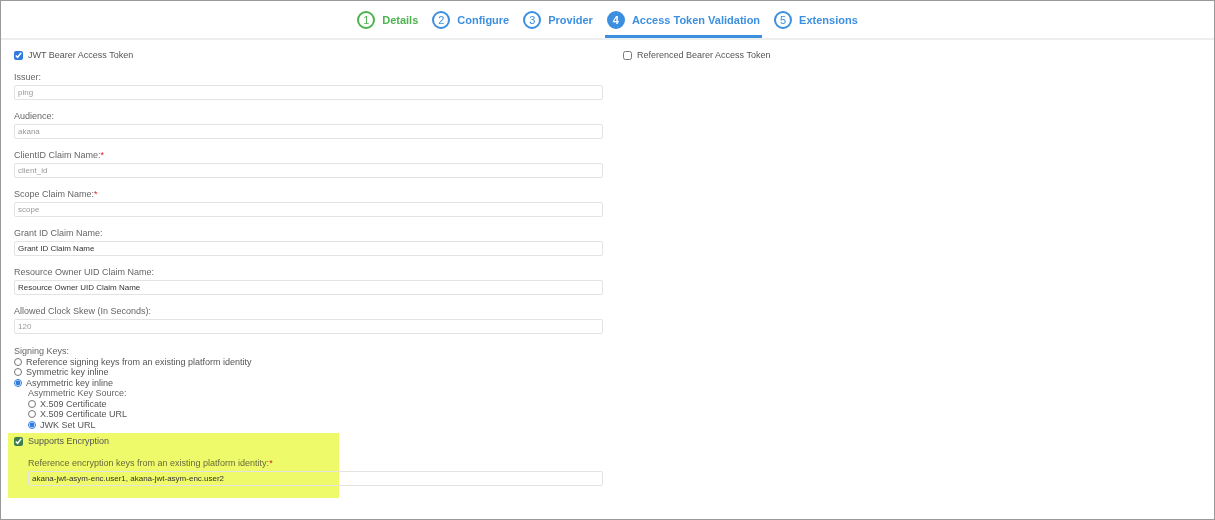 This screenshot has height=520, width=1215. Describe the element at coordinates (84, 414) in the screenshot. I see `radio-label: X.509 Certificate URL` at that location.